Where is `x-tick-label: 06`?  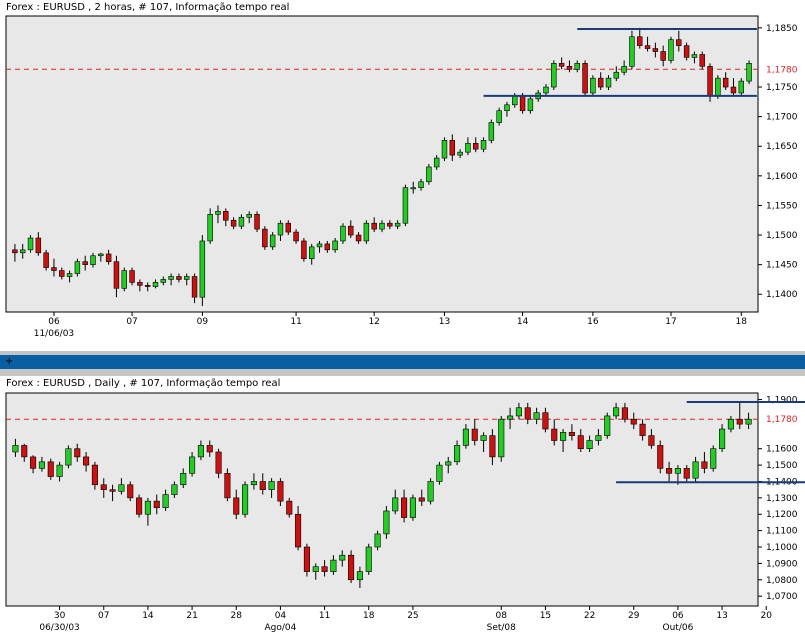
x-tick-label: 06 is located at coordinates (54, 322).